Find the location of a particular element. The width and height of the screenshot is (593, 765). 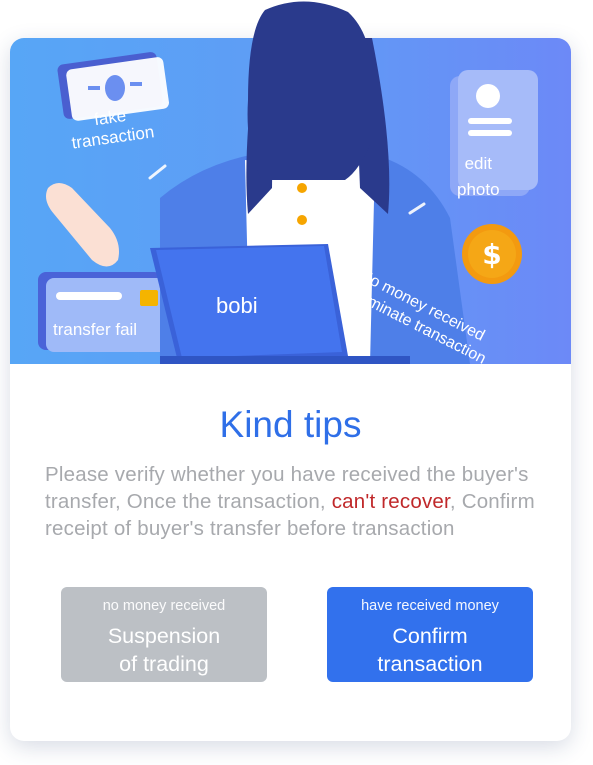

transfer-fail-label: transfer fail is located at coordinates (95, 329).